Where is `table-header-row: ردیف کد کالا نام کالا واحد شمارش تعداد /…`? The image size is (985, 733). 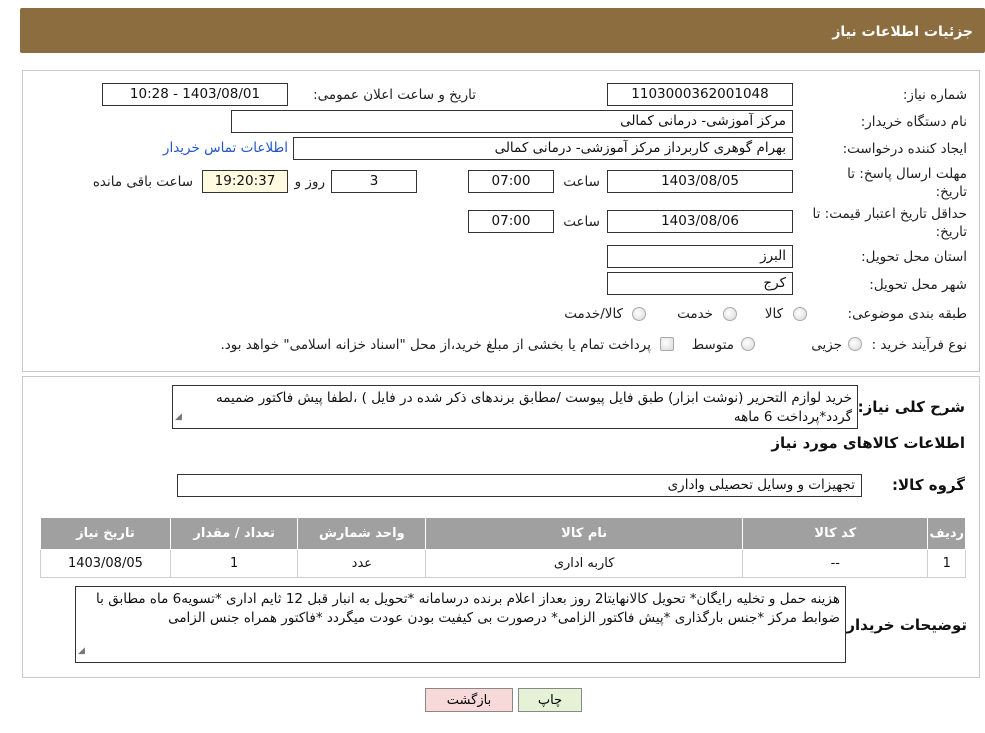 table-header-row: ردیف کد کالا نام کالا واحد شمارش تعداد /… is located at coordinates (503, 533).